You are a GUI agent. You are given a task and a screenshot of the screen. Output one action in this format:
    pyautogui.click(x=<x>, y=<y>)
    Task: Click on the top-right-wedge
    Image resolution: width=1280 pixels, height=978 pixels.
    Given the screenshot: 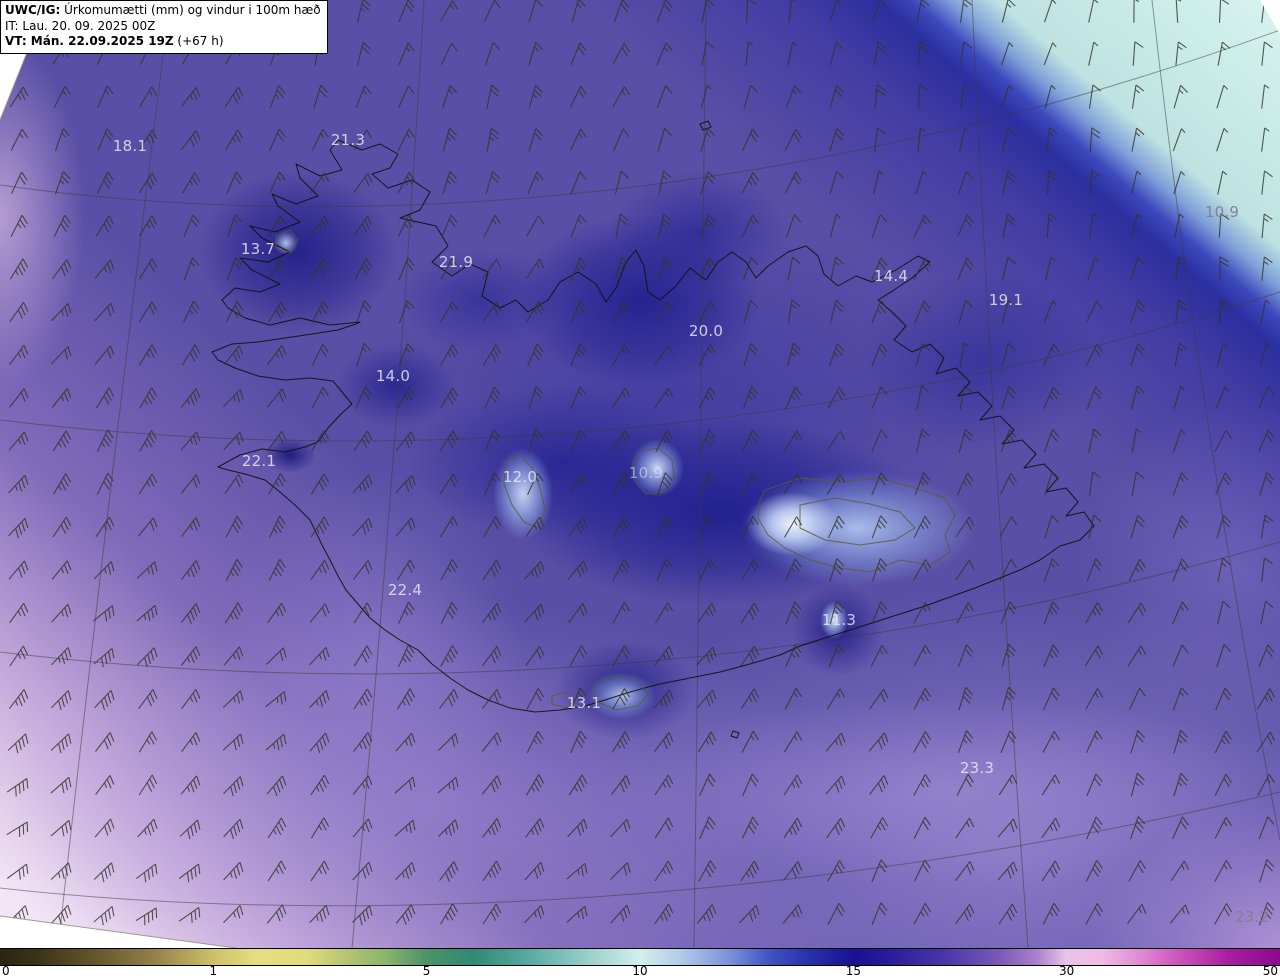 What is the action you would take?
    pyautogui.click(x=1270, y=17)
    